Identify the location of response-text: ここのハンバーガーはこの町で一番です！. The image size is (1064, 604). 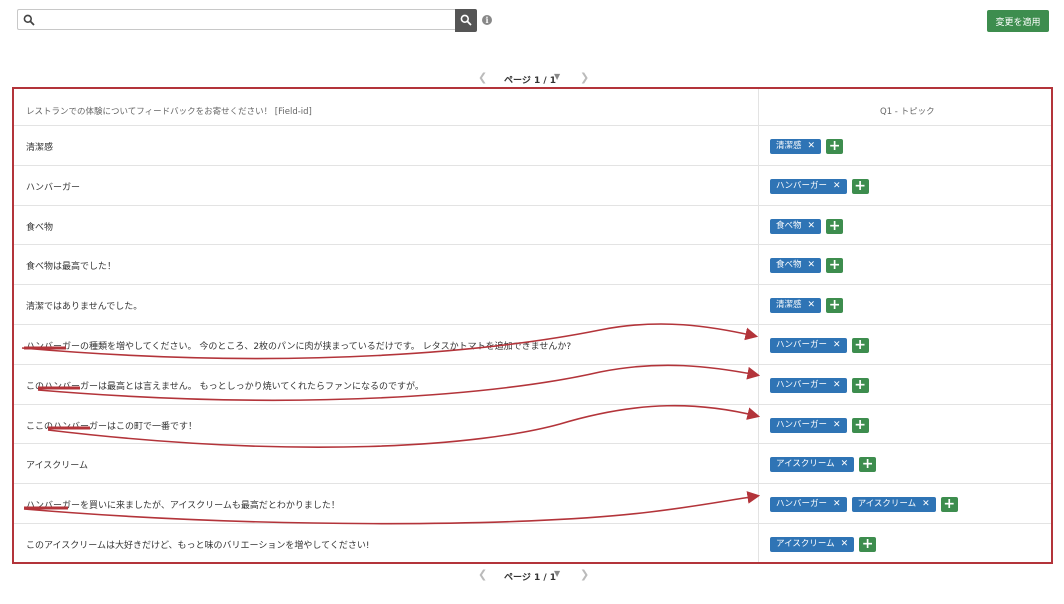
(112, 426).